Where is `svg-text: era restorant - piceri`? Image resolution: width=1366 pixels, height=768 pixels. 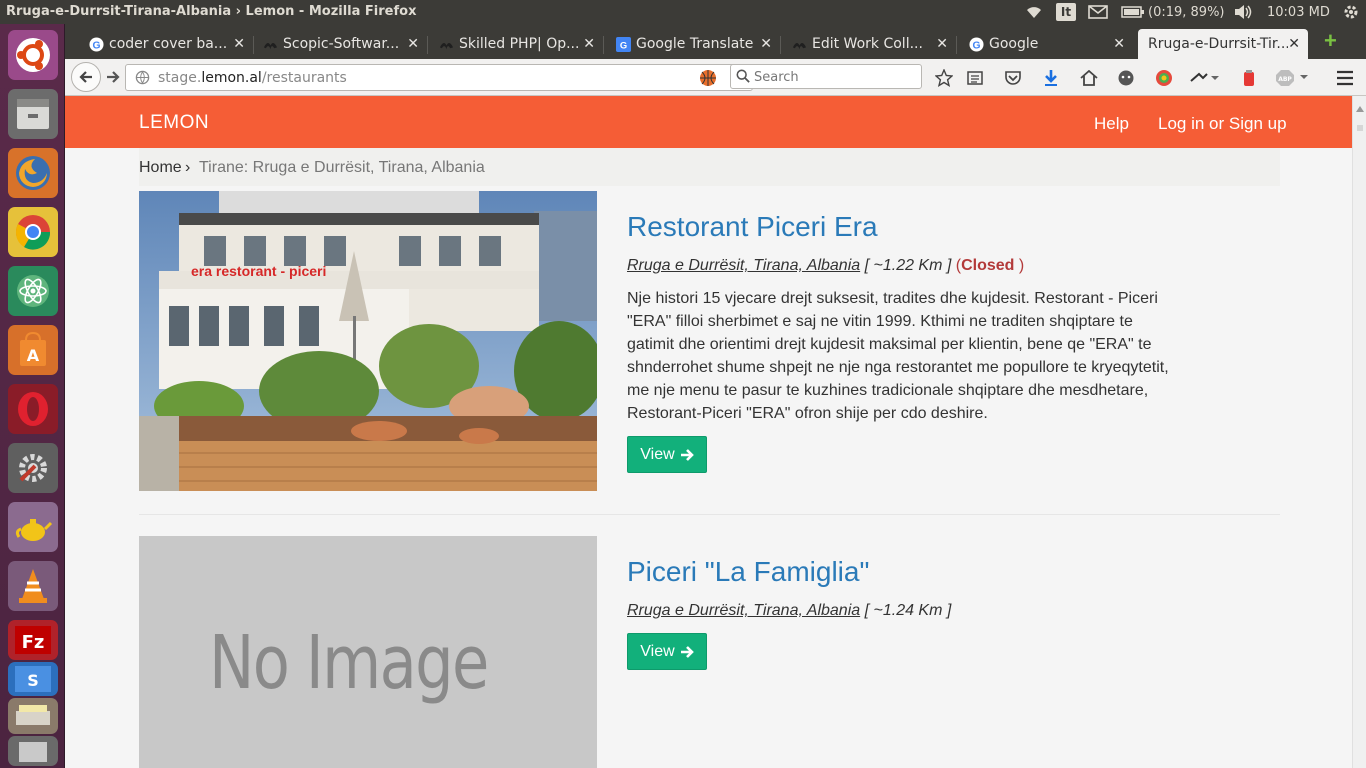
svg-text: era restorant - piceri is located at coordinates (258, 271).